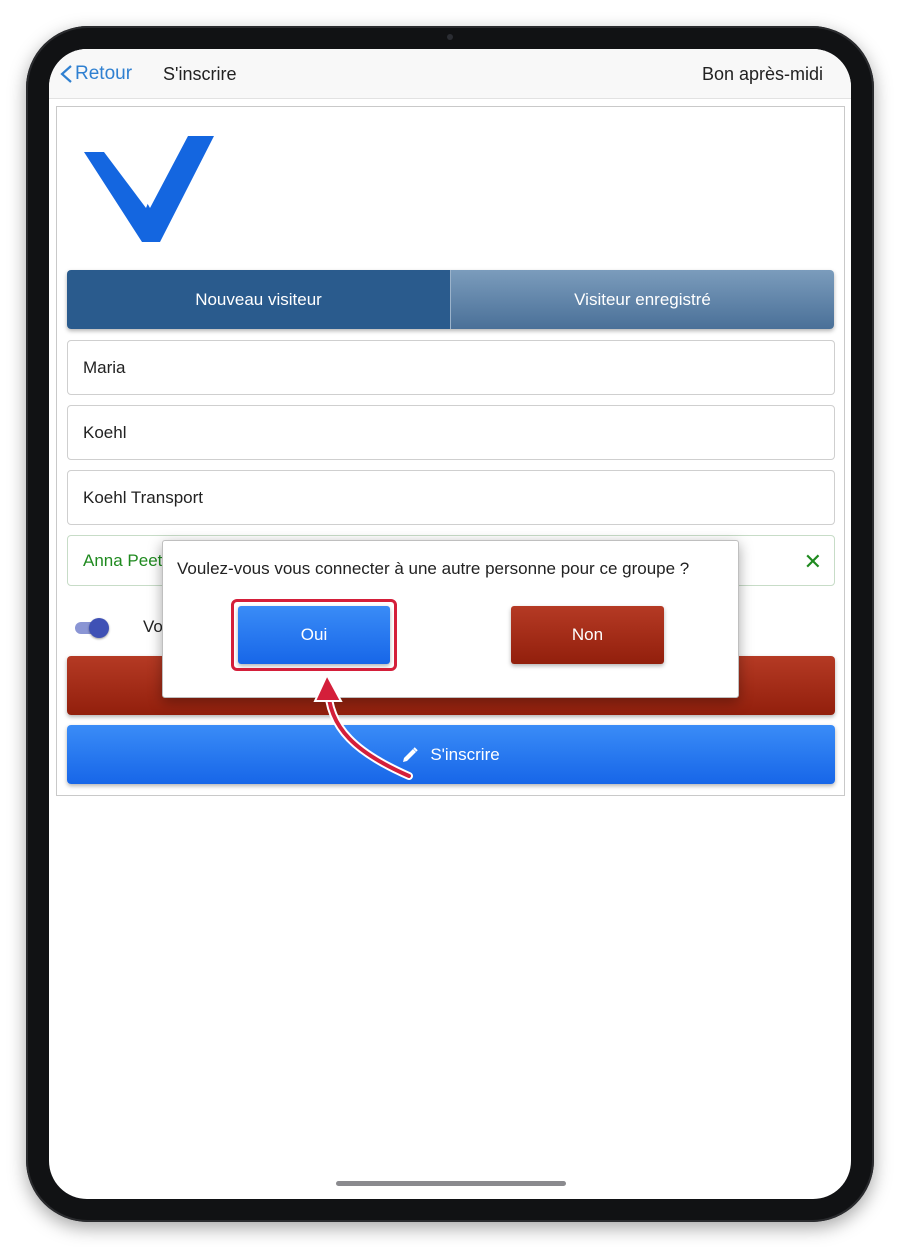  What do you see at coordinates (104, 73) in the screenshot?
I see `back-label: Retour` at bounding box center [104, 73].